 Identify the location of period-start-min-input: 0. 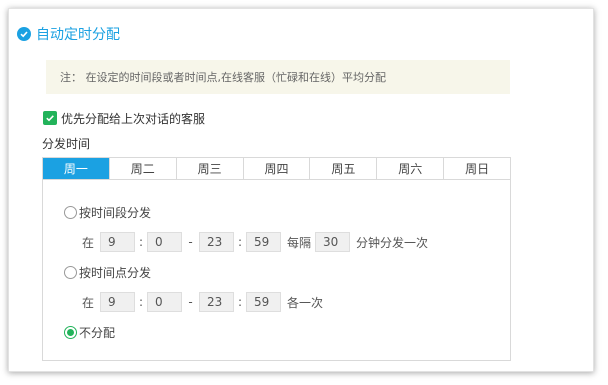
(165, 242).